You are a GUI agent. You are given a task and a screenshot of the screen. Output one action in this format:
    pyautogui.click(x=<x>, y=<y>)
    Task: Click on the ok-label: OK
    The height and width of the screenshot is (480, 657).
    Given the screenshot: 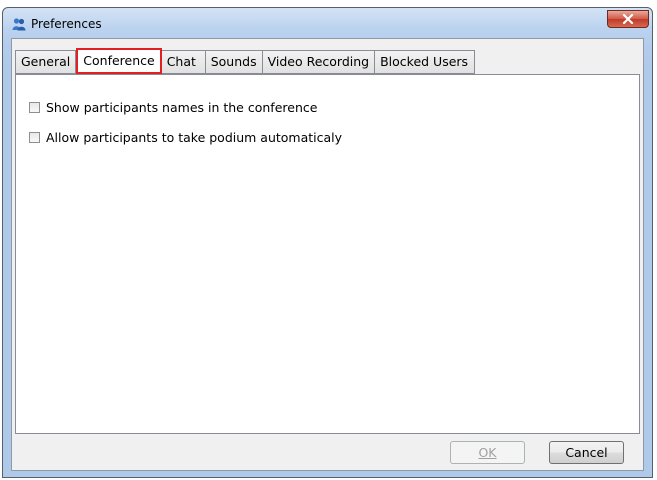 What is the action you would take?
    pyautogui.click(x=487, y=452)
    